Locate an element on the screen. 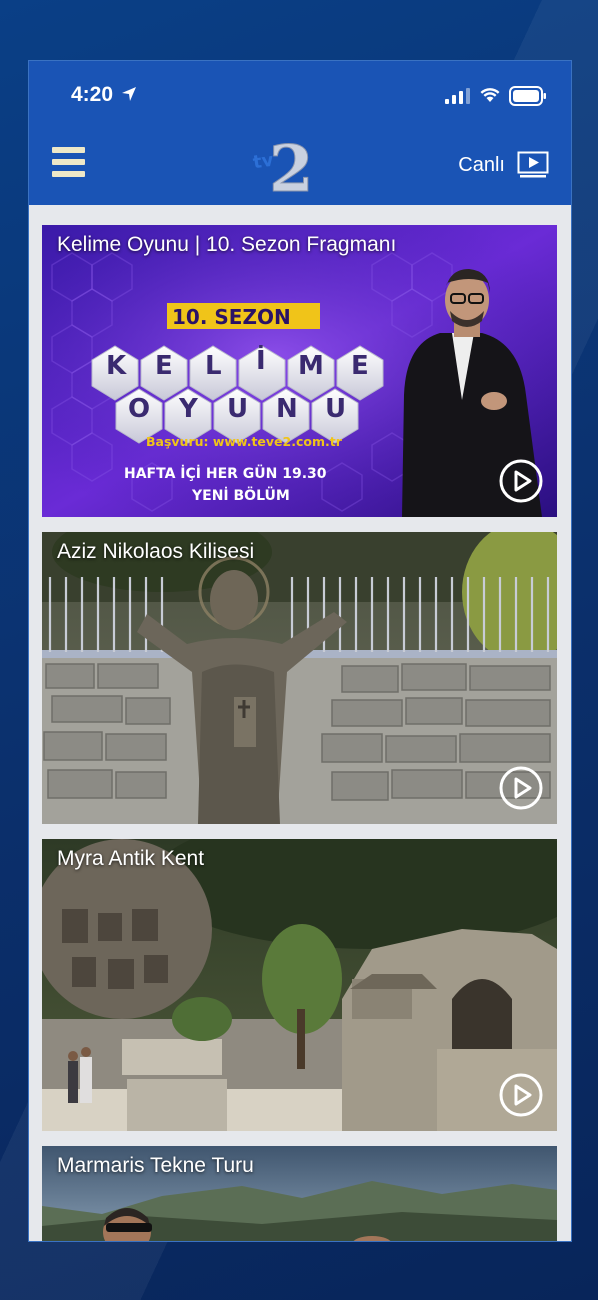  promo-letter: K is located at coordinates (116, 366).